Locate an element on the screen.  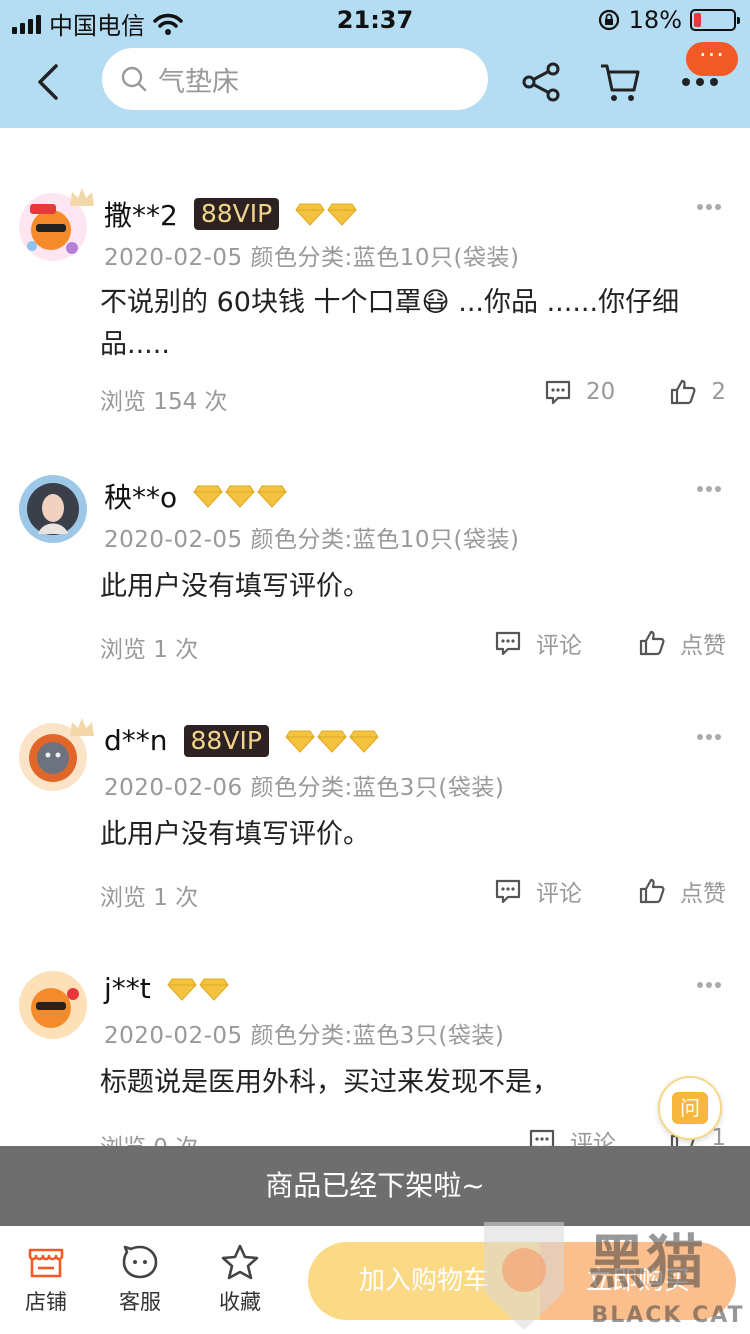
message-badge: ··· is located at coordinates (712, 59).